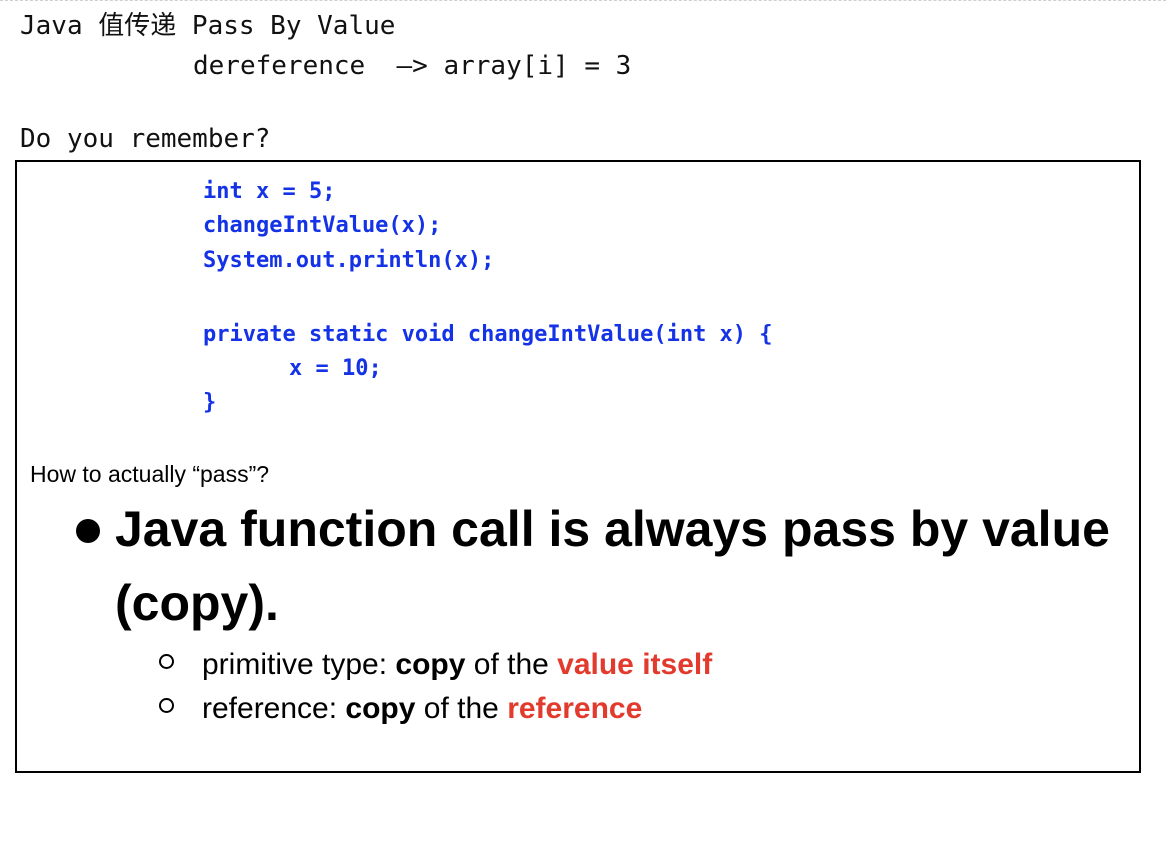 This screenshot has width=1166, height=844. Describe the element at coordinates (335, 368) in the screenshot. I see `code-line: x = 10;` at that location.